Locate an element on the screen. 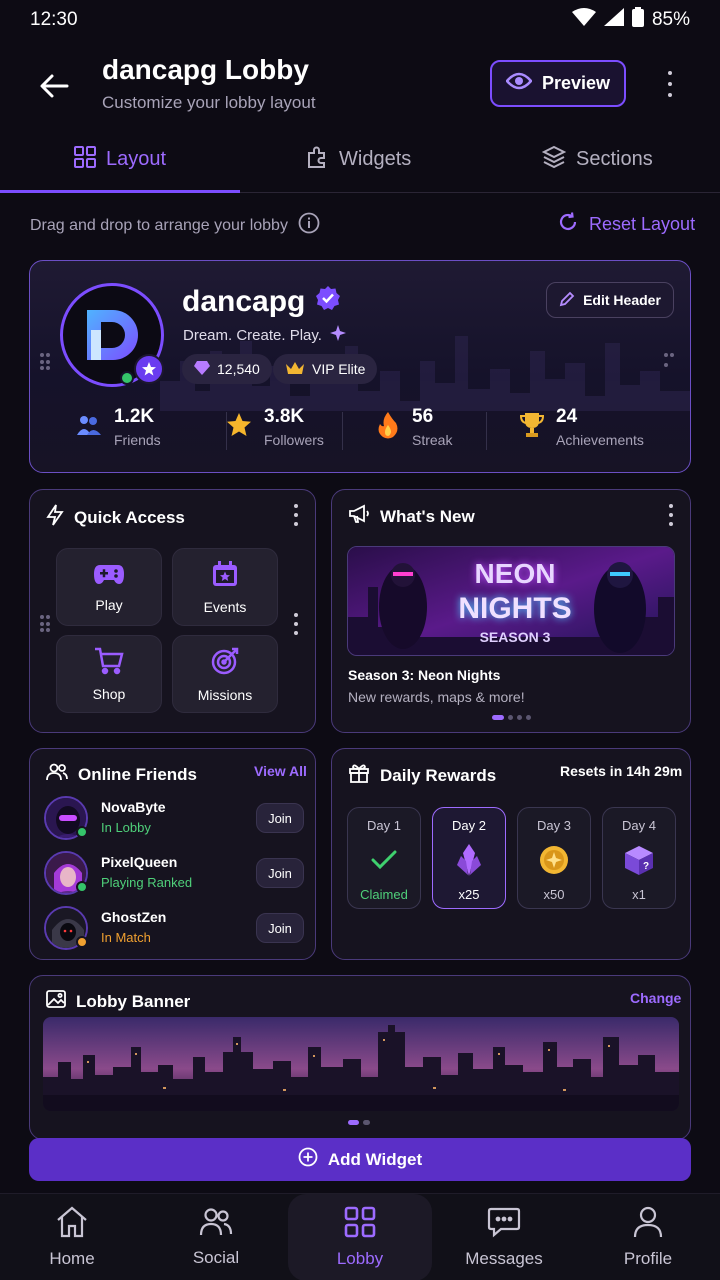 The width and height of the screenshot is (720, 1280). news-description: New rewards, maps & more! is located at coordinates (436, 697).